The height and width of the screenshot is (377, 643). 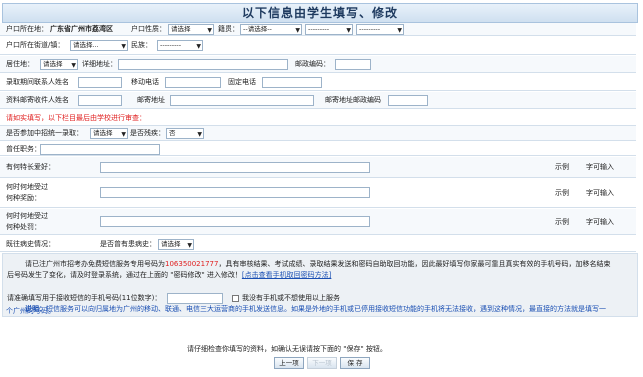 I want to click on native-district-select: --------- ▼, so click(x=380, y=29).